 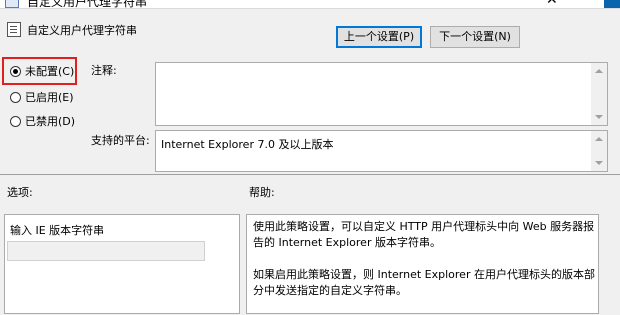 What do you see at coordinates (247, 144) in the screenshot?
I see `supported-platform-value: Internet Explorer 7.0 及以上版本` at bounding box center [247, 144].